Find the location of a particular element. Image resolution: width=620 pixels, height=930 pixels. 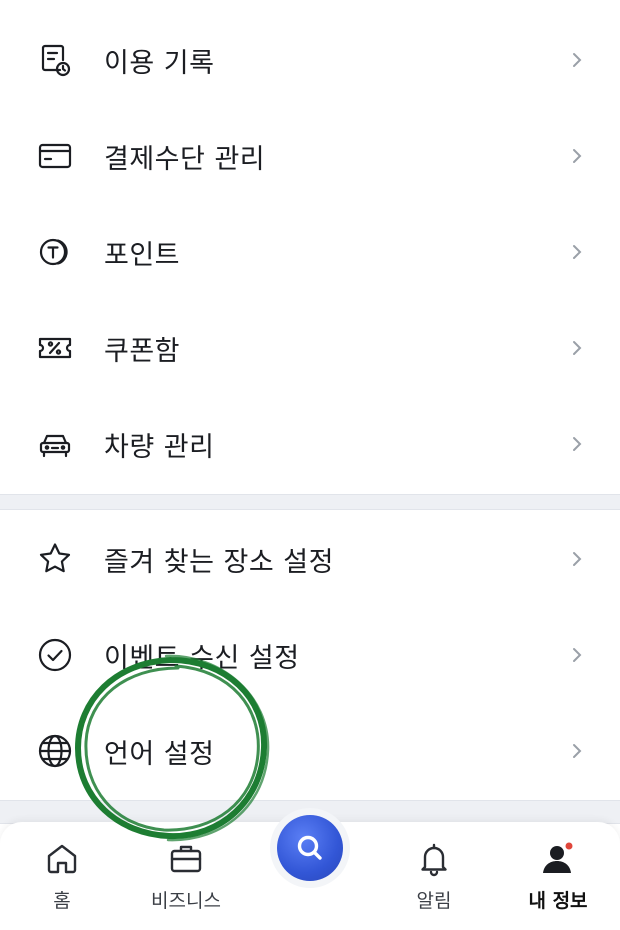

menu-item-label: 쿠폰함 is located at coordinates (142, 351).